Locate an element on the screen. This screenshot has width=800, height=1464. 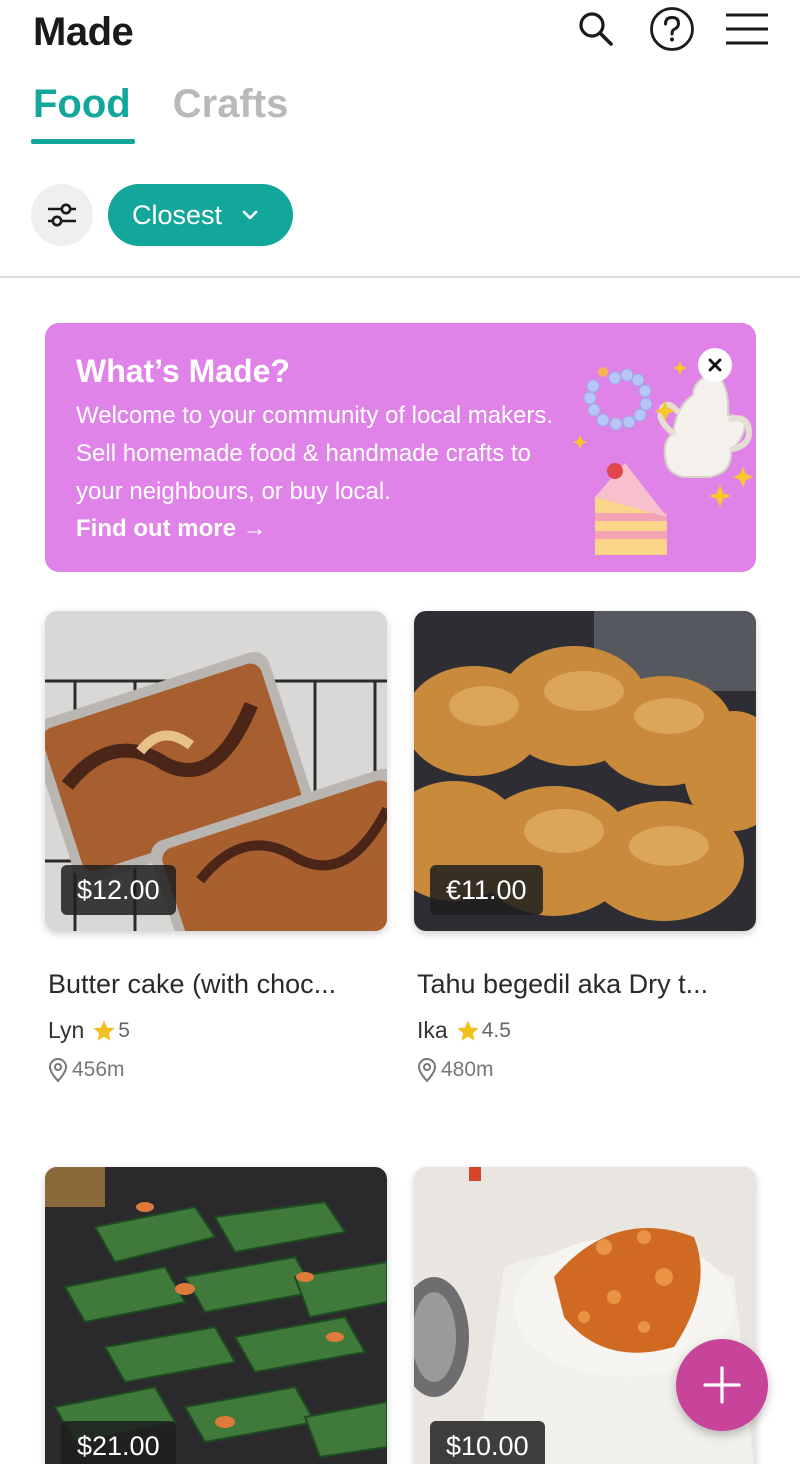
seller-info: Ika 4.5 is located at coordinates (464, 1030).